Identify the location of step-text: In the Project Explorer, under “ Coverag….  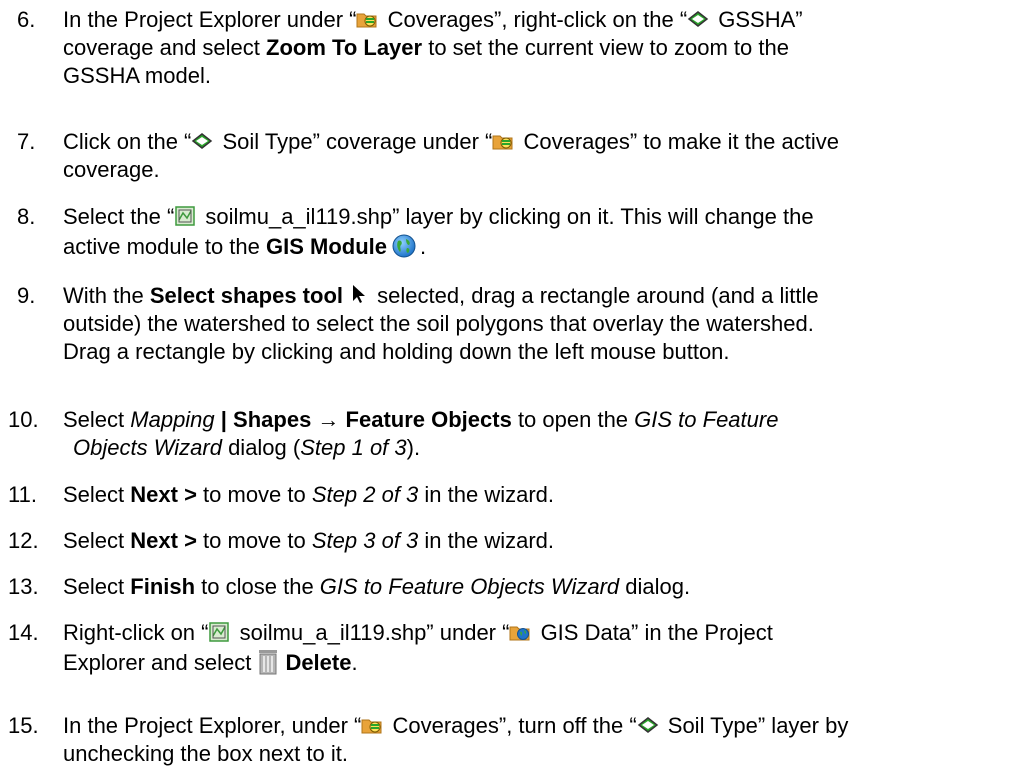
(535, 740).